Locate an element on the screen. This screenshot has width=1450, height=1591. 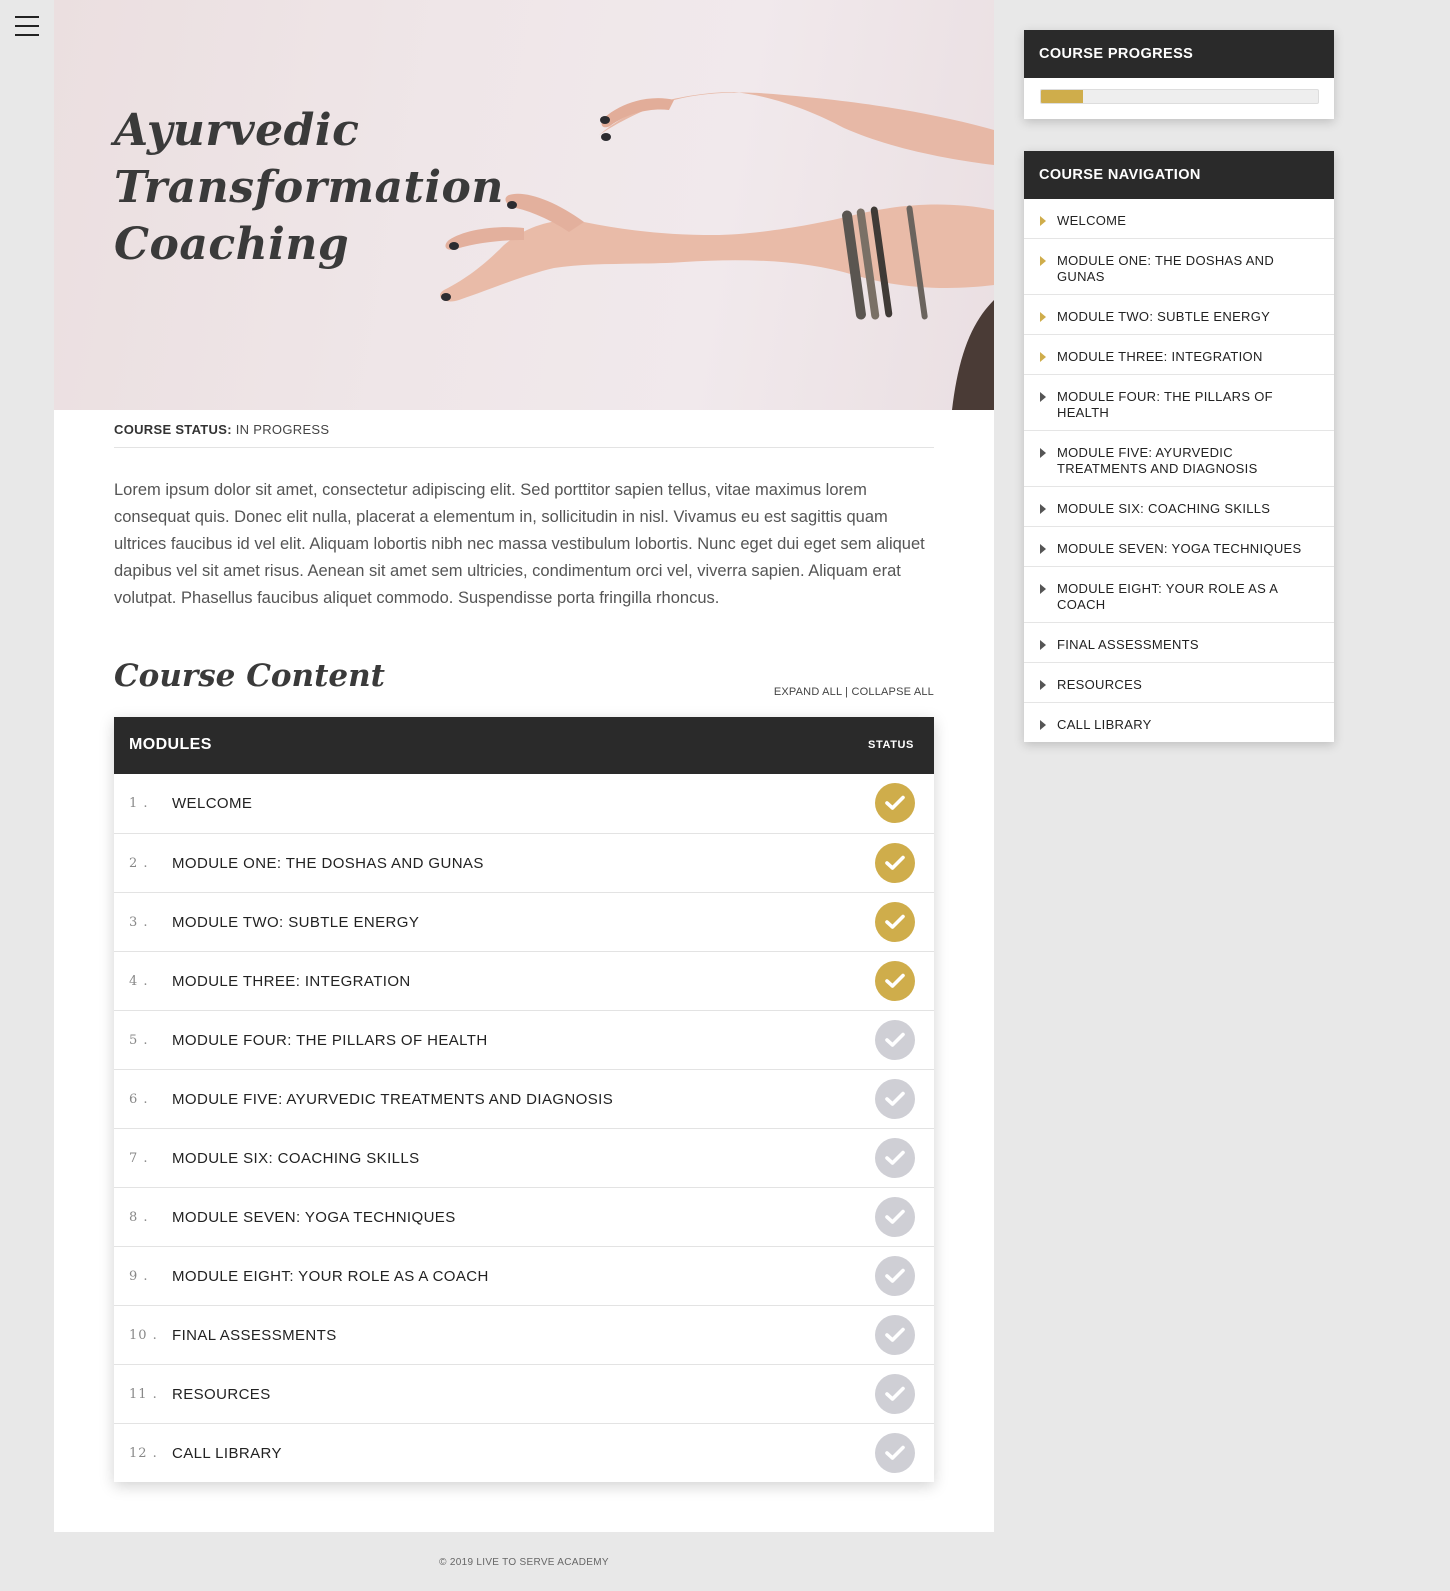
nav-item: MODULE TWO: SUBTLE ENERGY is located at coordinates (1179, 314).